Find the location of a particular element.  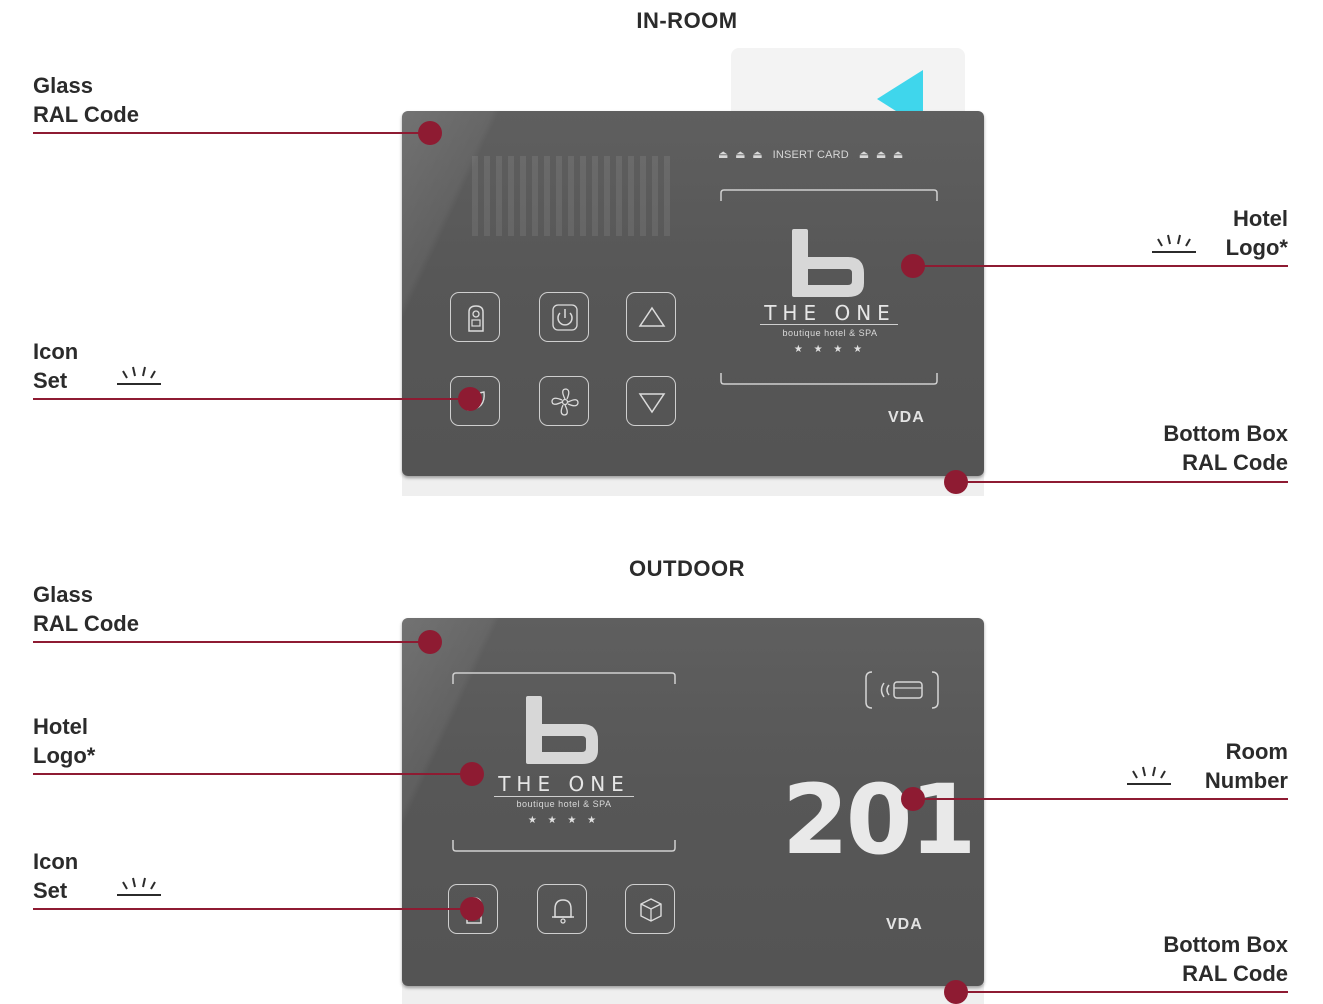

outdoor-bottom-box-label: Bottom Box RAL Code is located at coordinates (1194, 959).